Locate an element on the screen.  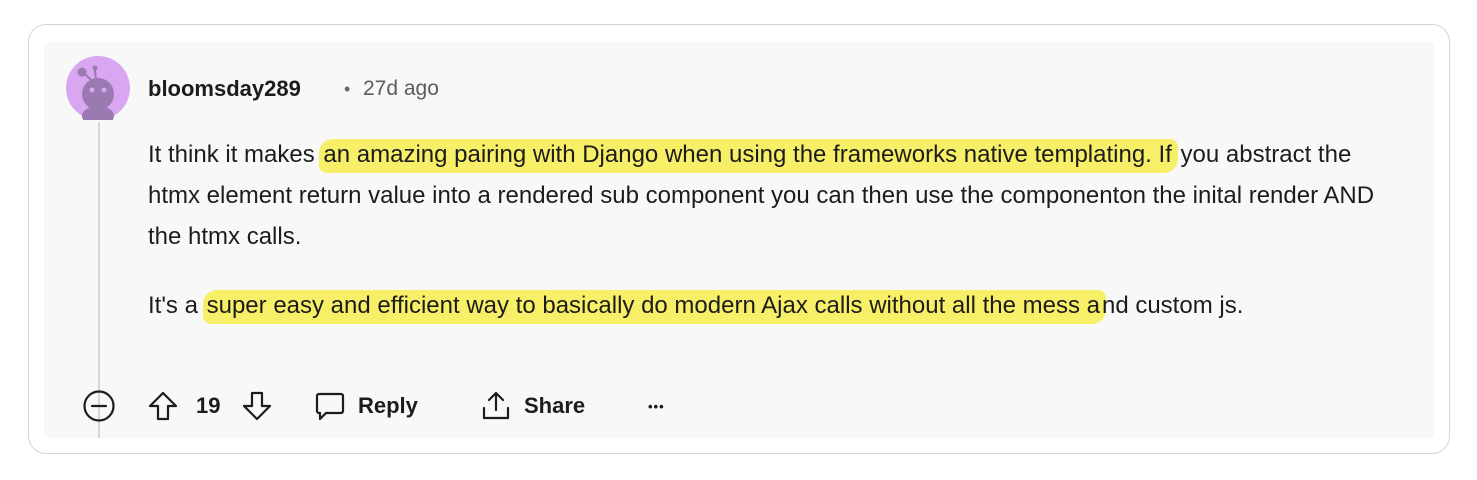
downvote-button is located at coordinates (257, 406).